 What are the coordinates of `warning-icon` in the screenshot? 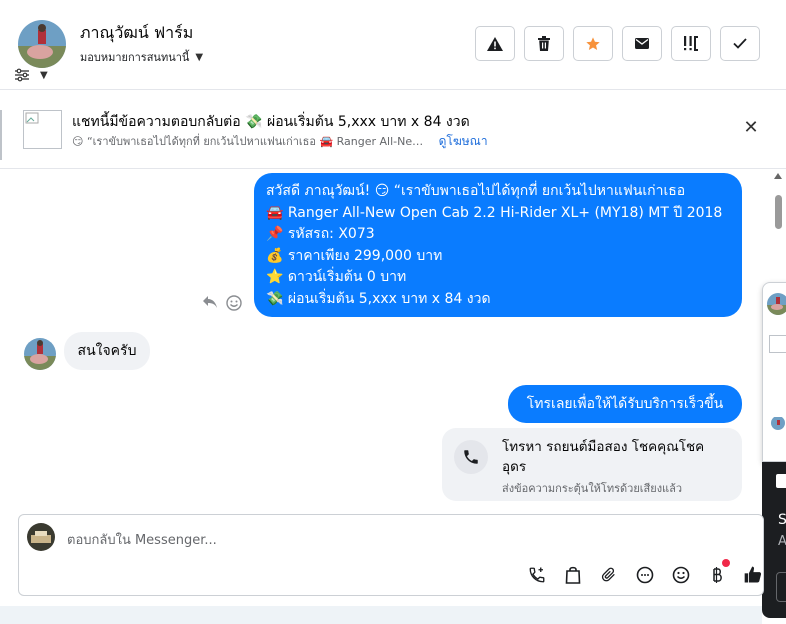 It's located at (495, 43).